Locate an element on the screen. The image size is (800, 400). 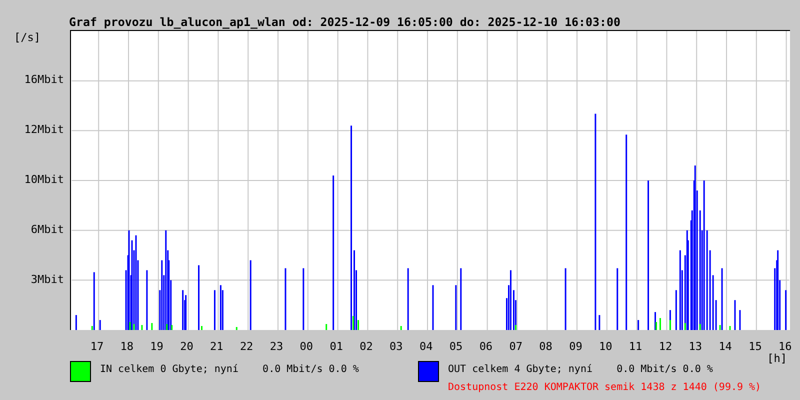
x-axis-label: 15 is located at coordinates (755, 347).